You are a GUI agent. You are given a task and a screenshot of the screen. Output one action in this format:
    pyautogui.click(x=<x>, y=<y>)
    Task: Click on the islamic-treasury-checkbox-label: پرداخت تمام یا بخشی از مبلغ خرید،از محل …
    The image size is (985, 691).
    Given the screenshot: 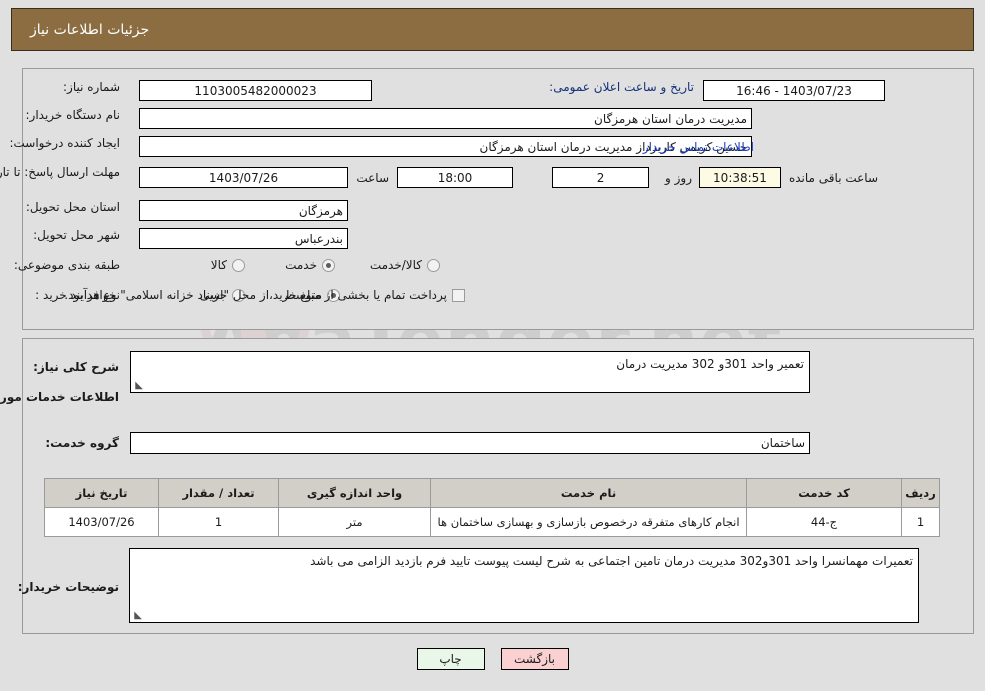 What is the action you would take?
    pyautogui.click(x=255, y=295)
    